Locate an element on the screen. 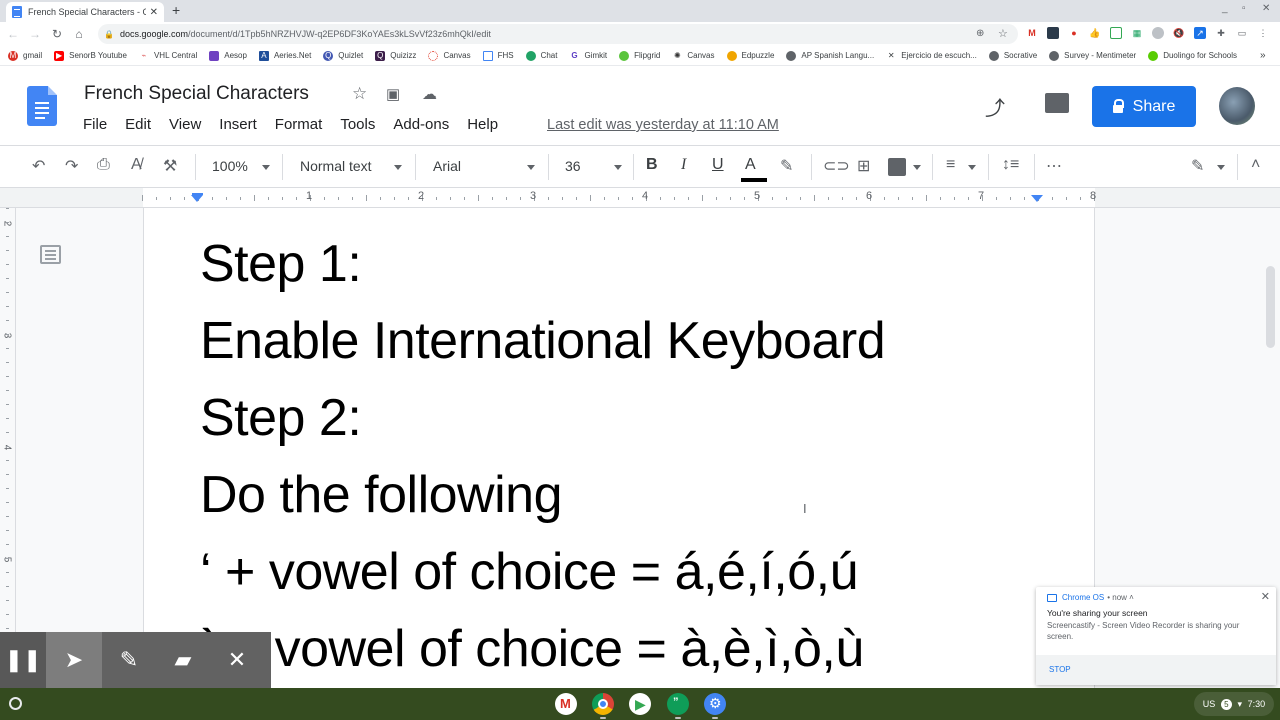 Image resolution: width=1280 pixels, height=720 pixels. bookmark-item: Q Quizizz is located at coordinates (395, 55).